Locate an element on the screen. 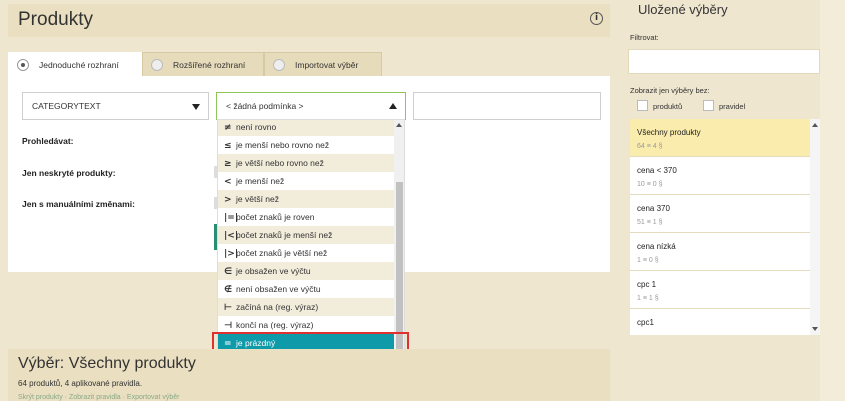 Image resolution: width=845 pixels, height=401 pixels. saved-selection-item: cena 370 51 ≡ 1 § is located at coordinates (720, 214).